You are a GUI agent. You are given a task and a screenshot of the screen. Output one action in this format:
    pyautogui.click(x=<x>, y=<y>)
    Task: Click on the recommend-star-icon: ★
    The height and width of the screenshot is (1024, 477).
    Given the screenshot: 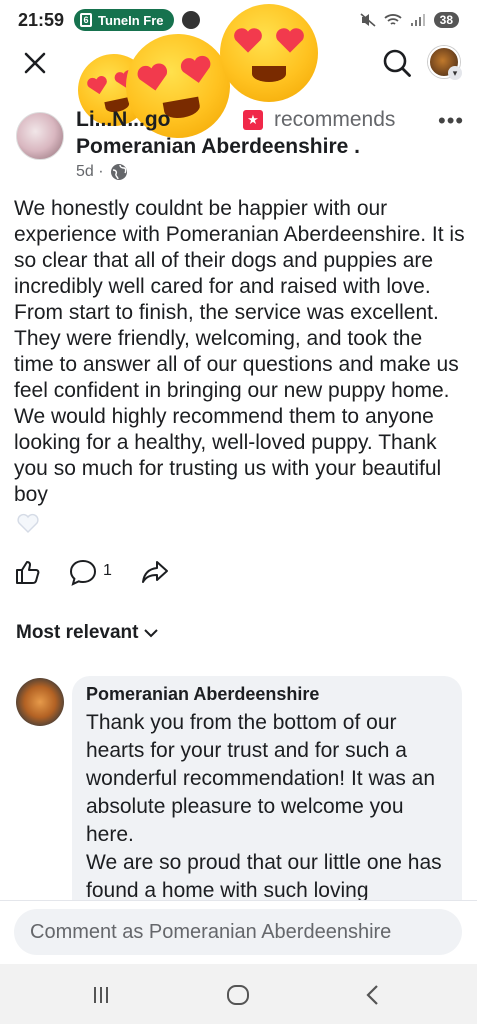 What is the action you would take?
    pyautogui.click(x=253, y=120)
    